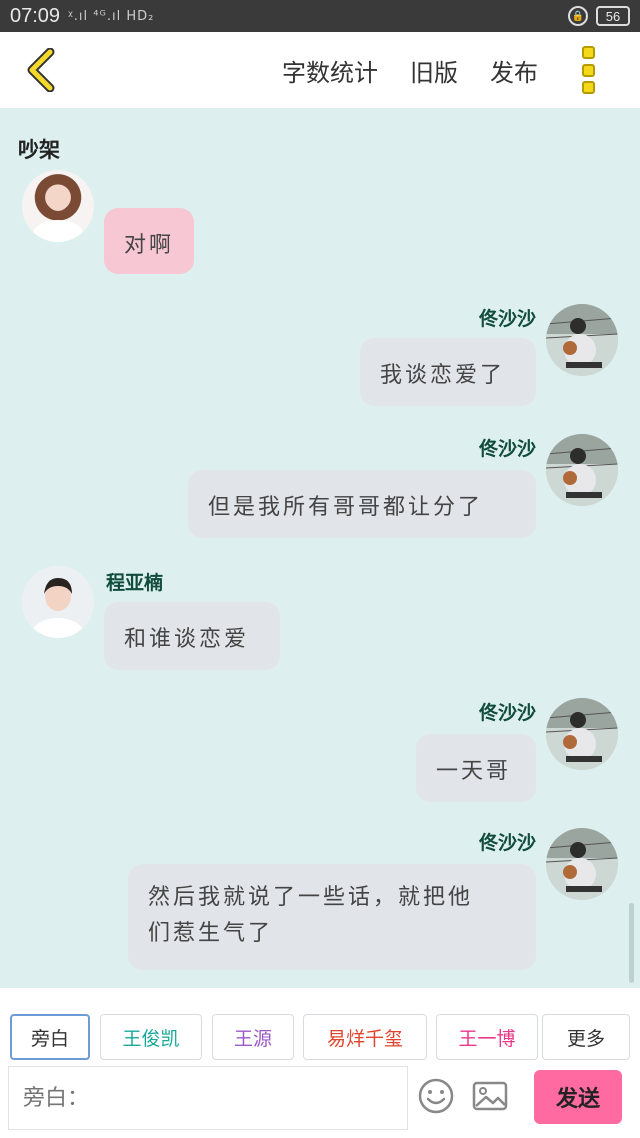  I want to click on battery-indicator: 56, so click(613, 16).